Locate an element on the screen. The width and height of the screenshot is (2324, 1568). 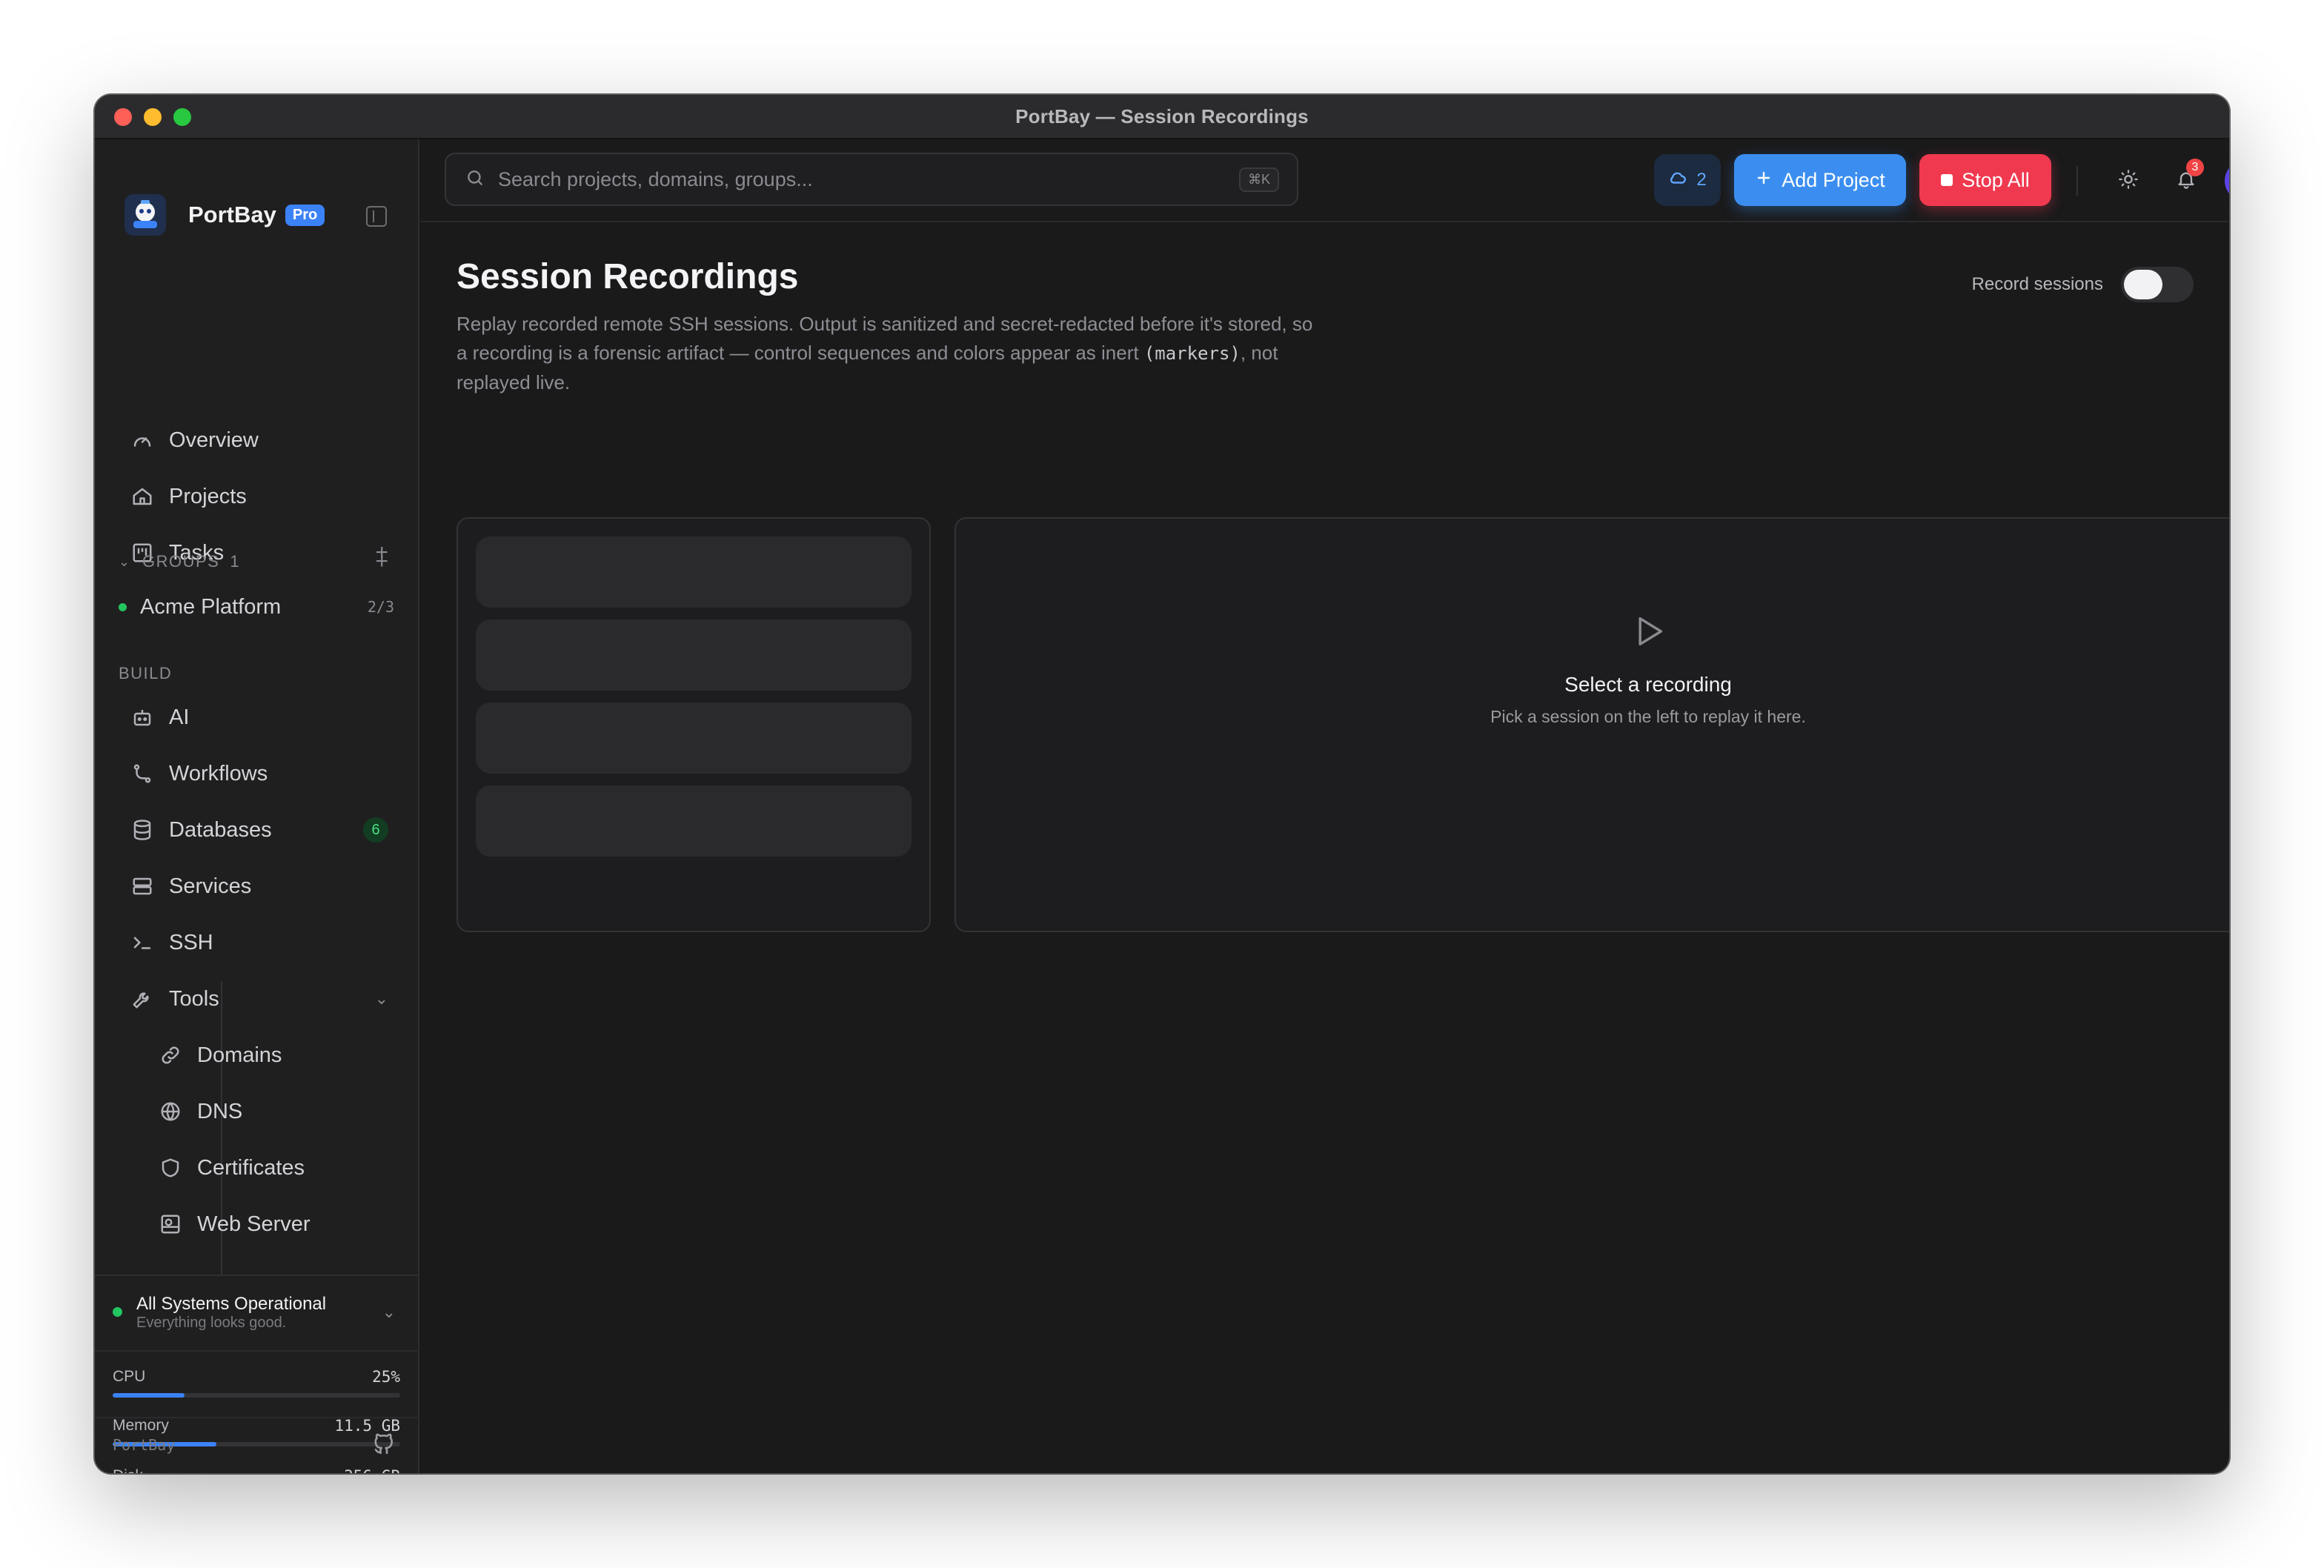
record-sessions-control: Record sessions is located at coordinates (2083, 284).